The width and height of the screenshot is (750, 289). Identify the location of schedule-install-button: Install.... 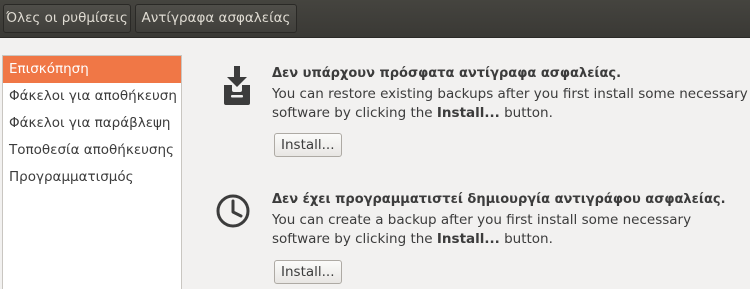
(308, 272).